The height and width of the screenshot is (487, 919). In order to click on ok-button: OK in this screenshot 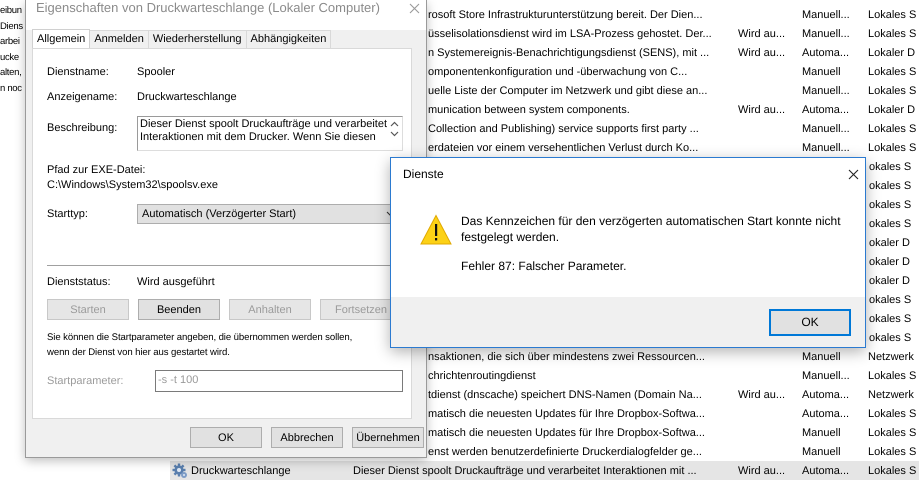, I will do `click(810, 322)`.